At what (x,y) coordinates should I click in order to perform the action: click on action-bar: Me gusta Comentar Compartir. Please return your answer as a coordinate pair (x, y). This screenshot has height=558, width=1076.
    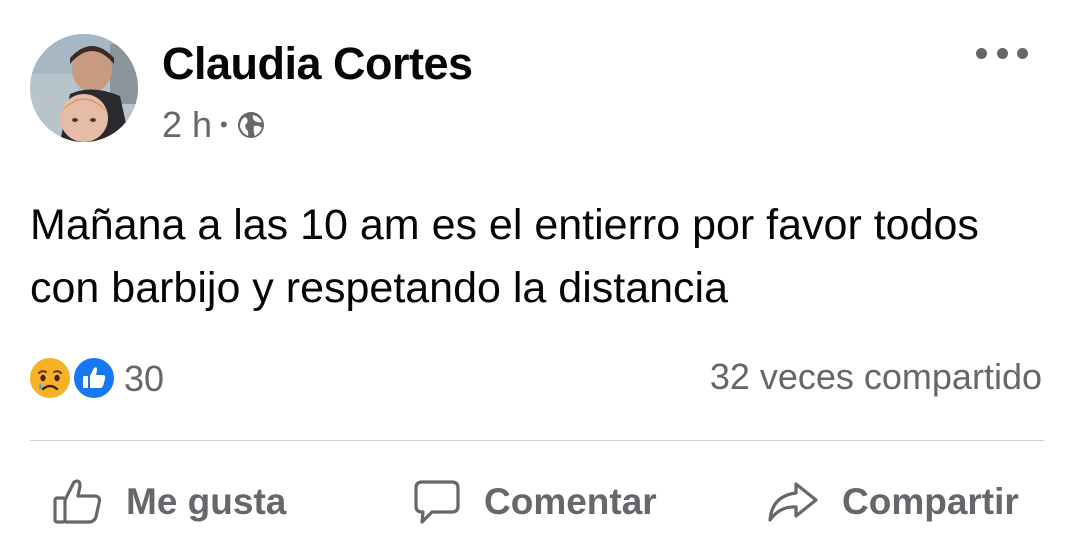
    Looking at the image, I should click on (538, 502).